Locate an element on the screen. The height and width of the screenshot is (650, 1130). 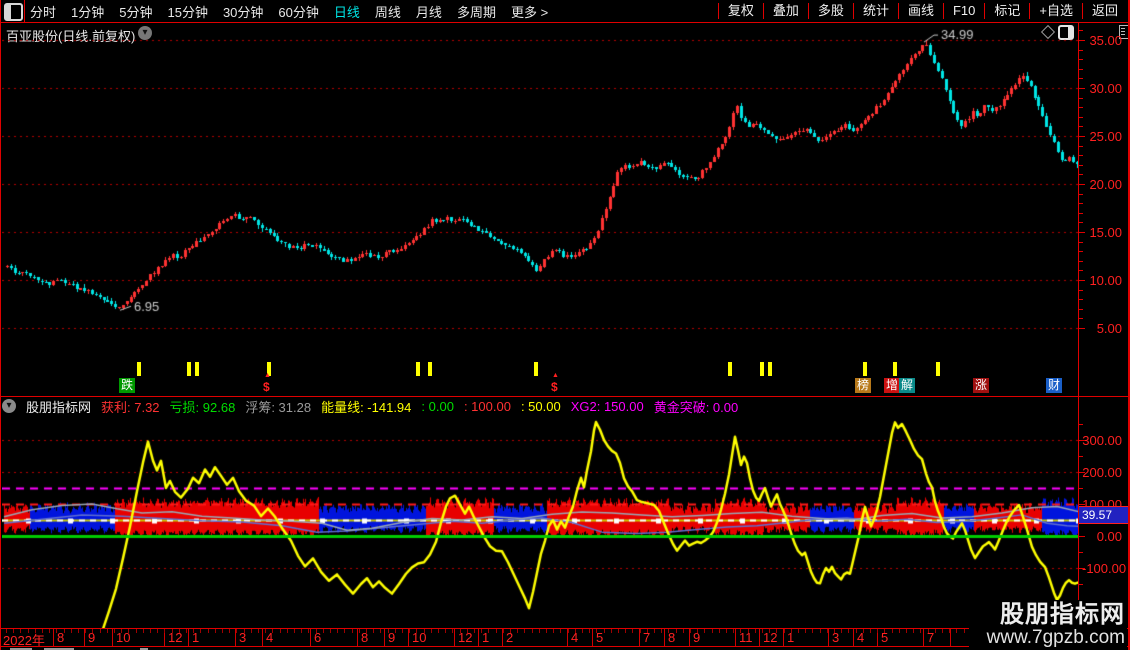
time-axis-label: 12 is located at coordinates (770, 637).